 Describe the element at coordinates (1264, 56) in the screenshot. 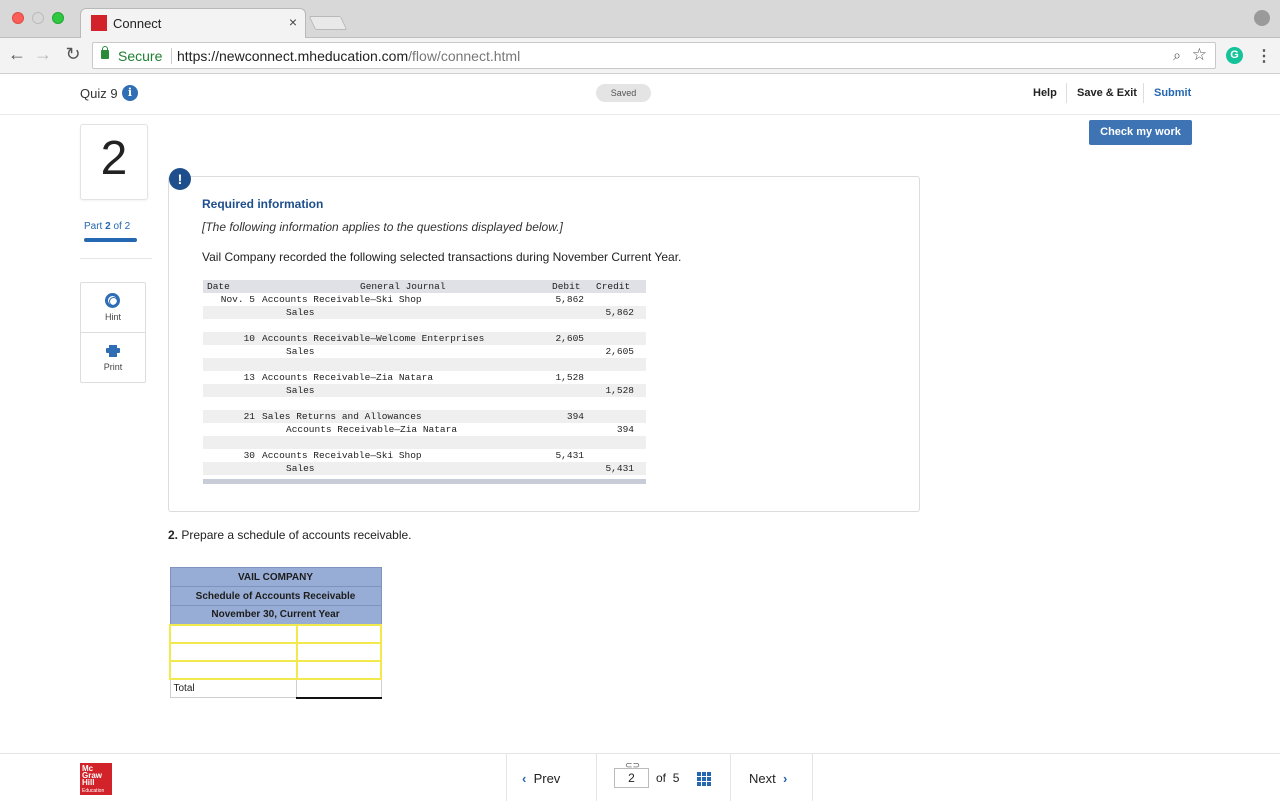

I see `browser-menu-icon: ⋮` at that location.